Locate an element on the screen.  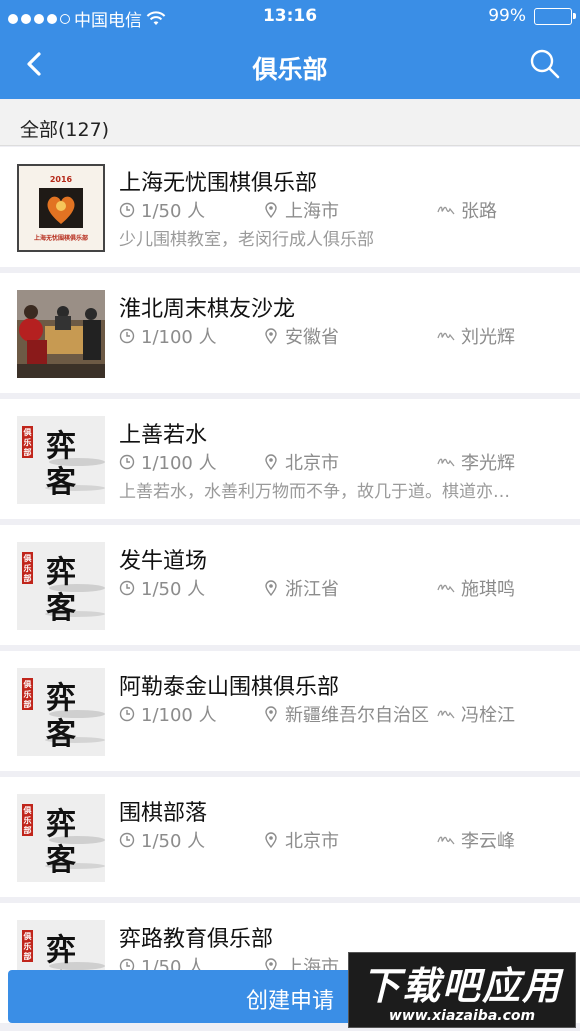
club-name: 上善若水 is located at coordinates (163, 435).